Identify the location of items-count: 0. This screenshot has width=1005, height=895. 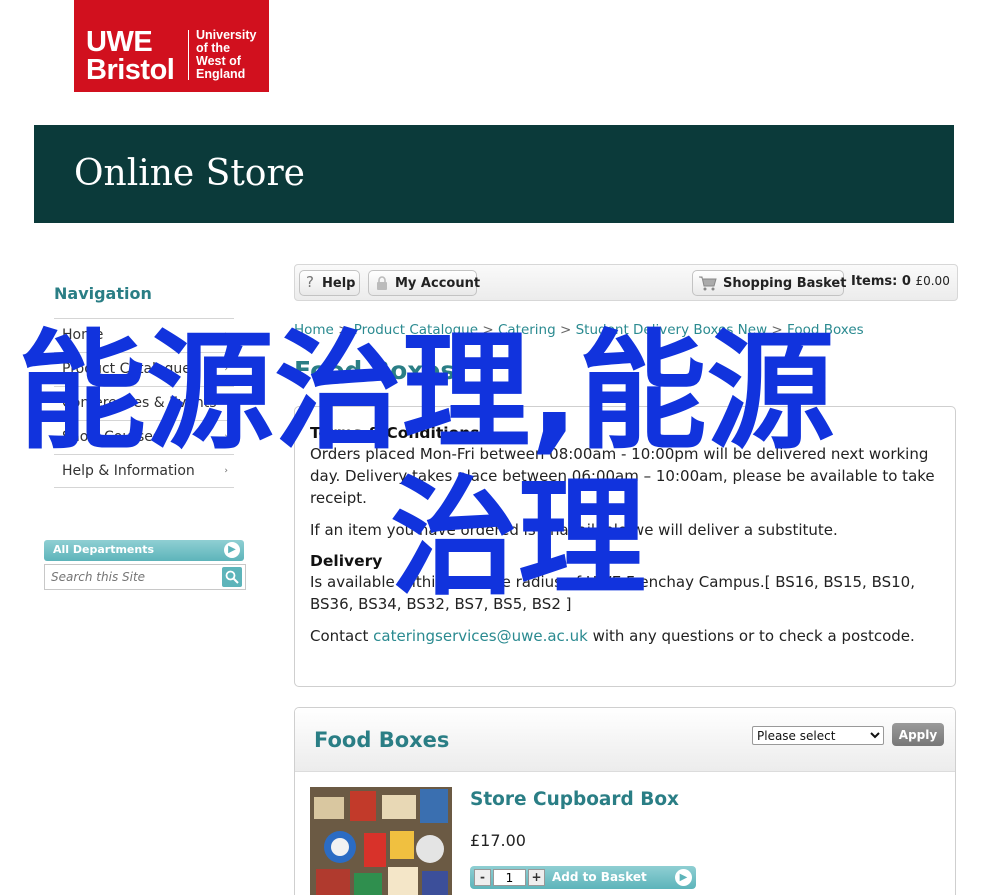
(906, 281).